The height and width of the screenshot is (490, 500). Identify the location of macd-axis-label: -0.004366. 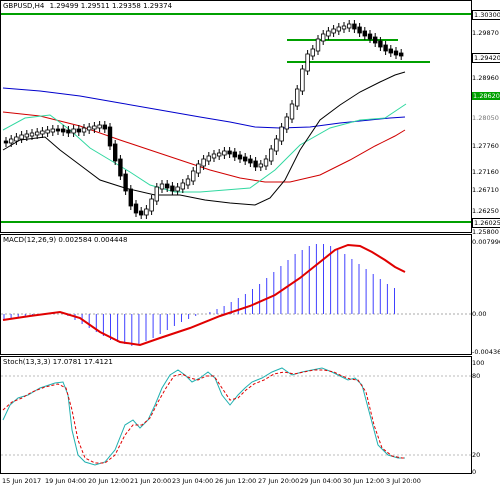
(486, 352).